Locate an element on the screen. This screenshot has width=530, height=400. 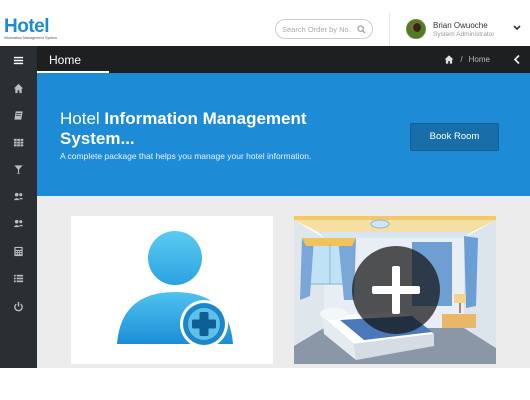
logo-title: Hotel is located at coordinates (26, 26).